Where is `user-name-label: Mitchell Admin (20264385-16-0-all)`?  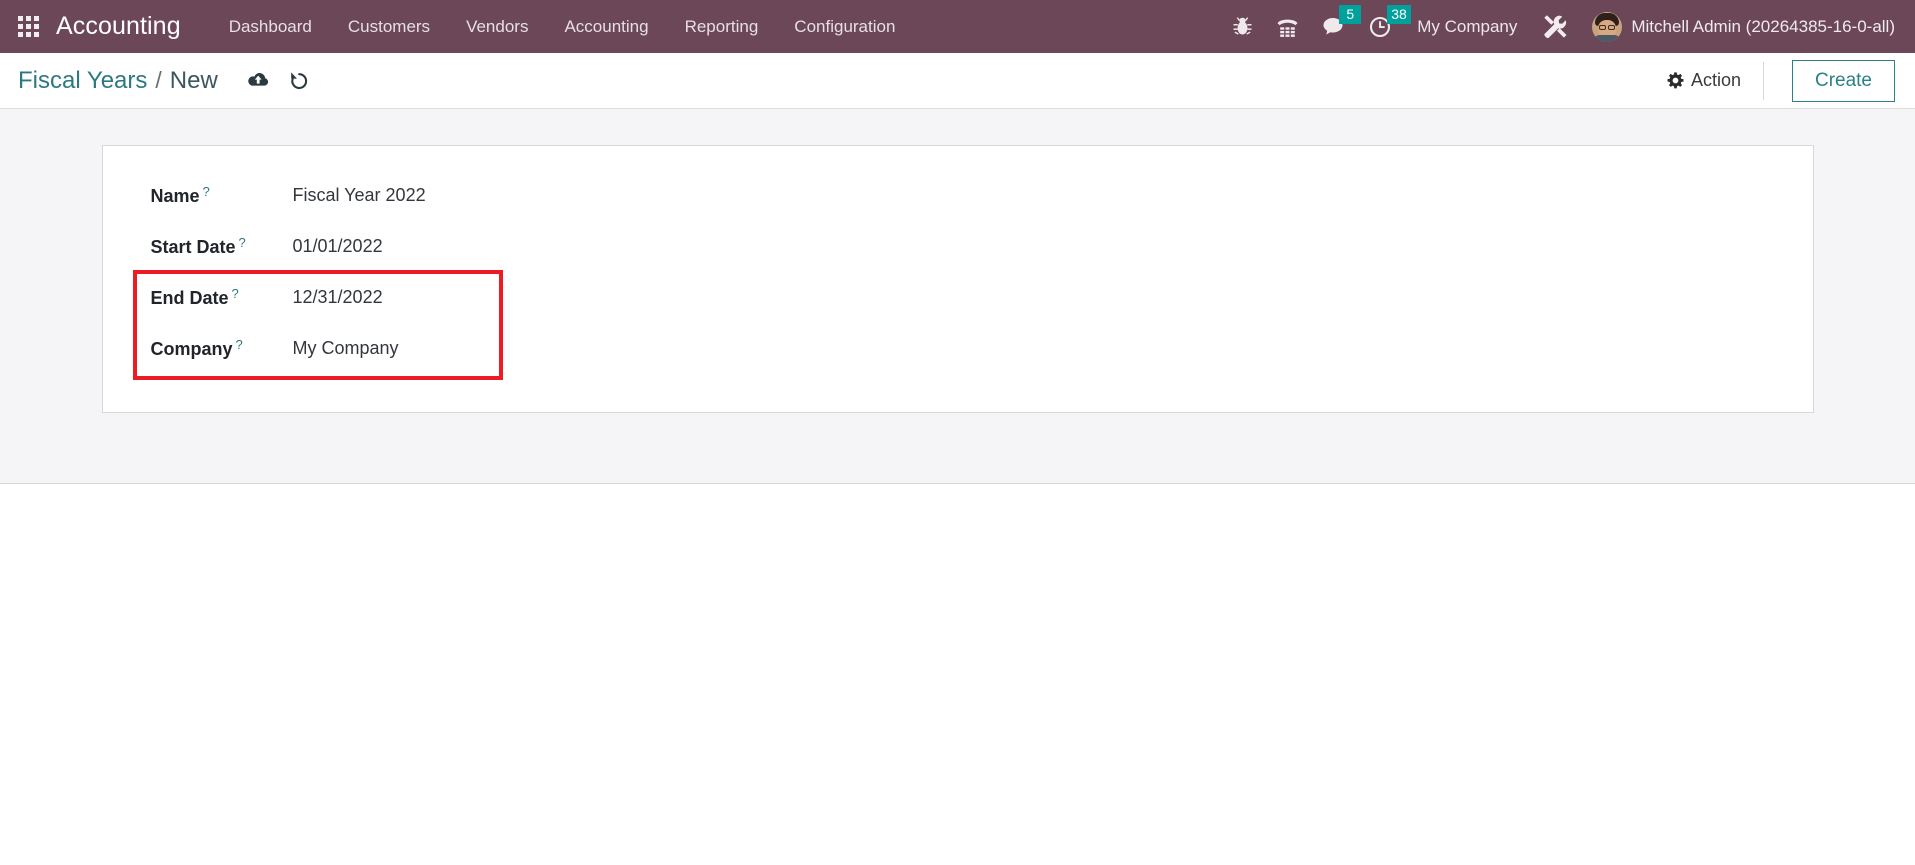
user-name-label: Mitchell Admin (20264385-16-0-all) is located at coordinates (1763, 26).